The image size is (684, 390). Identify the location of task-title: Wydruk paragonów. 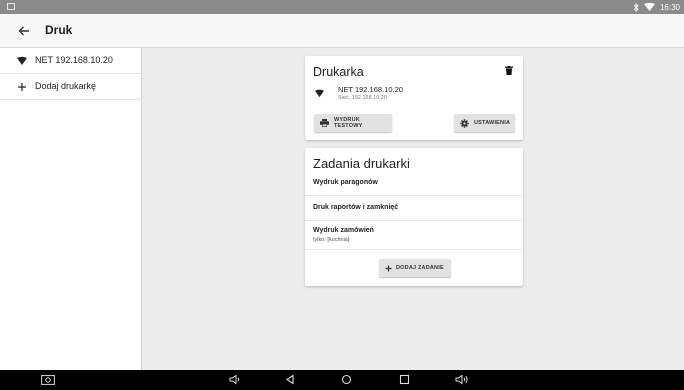
(345, 182).